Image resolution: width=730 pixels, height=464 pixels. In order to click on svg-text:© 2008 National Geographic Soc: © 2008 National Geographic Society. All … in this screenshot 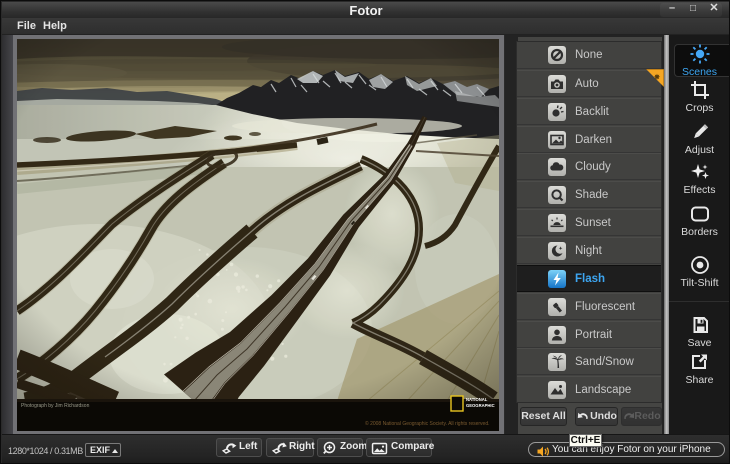, I will do `click(427, 423)`.